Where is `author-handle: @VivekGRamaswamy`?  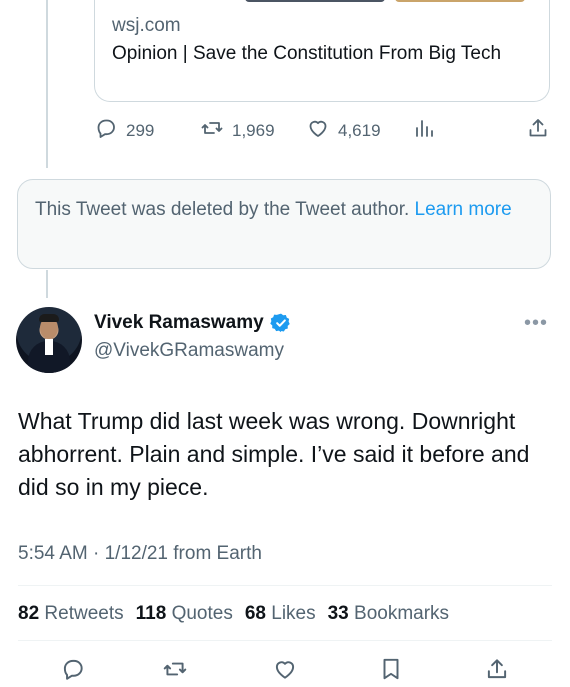 author-handle: @VivekGRamaswamy is located at coordinates (189, 351).